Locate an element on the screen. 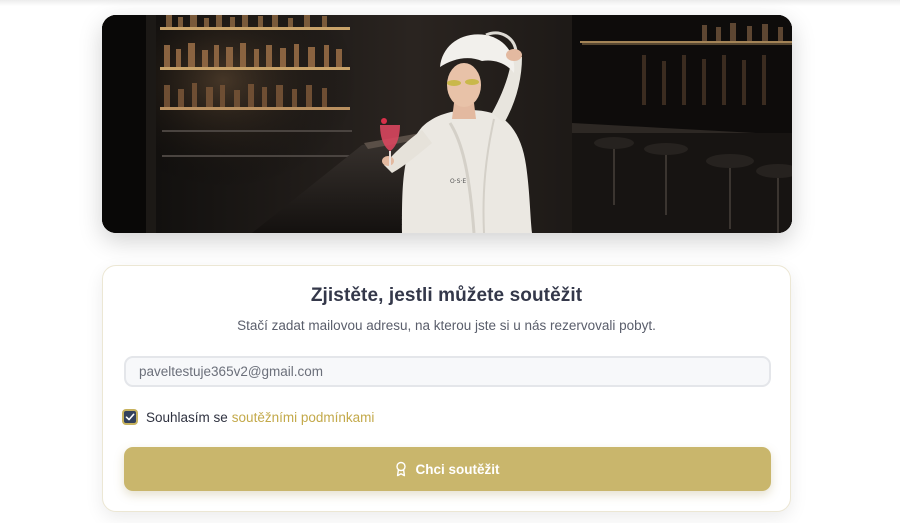 This screenshot has width=900, height=523. consent-row: Souhlasím se soutěžními podmínkami is located at coordinates (248, 417).